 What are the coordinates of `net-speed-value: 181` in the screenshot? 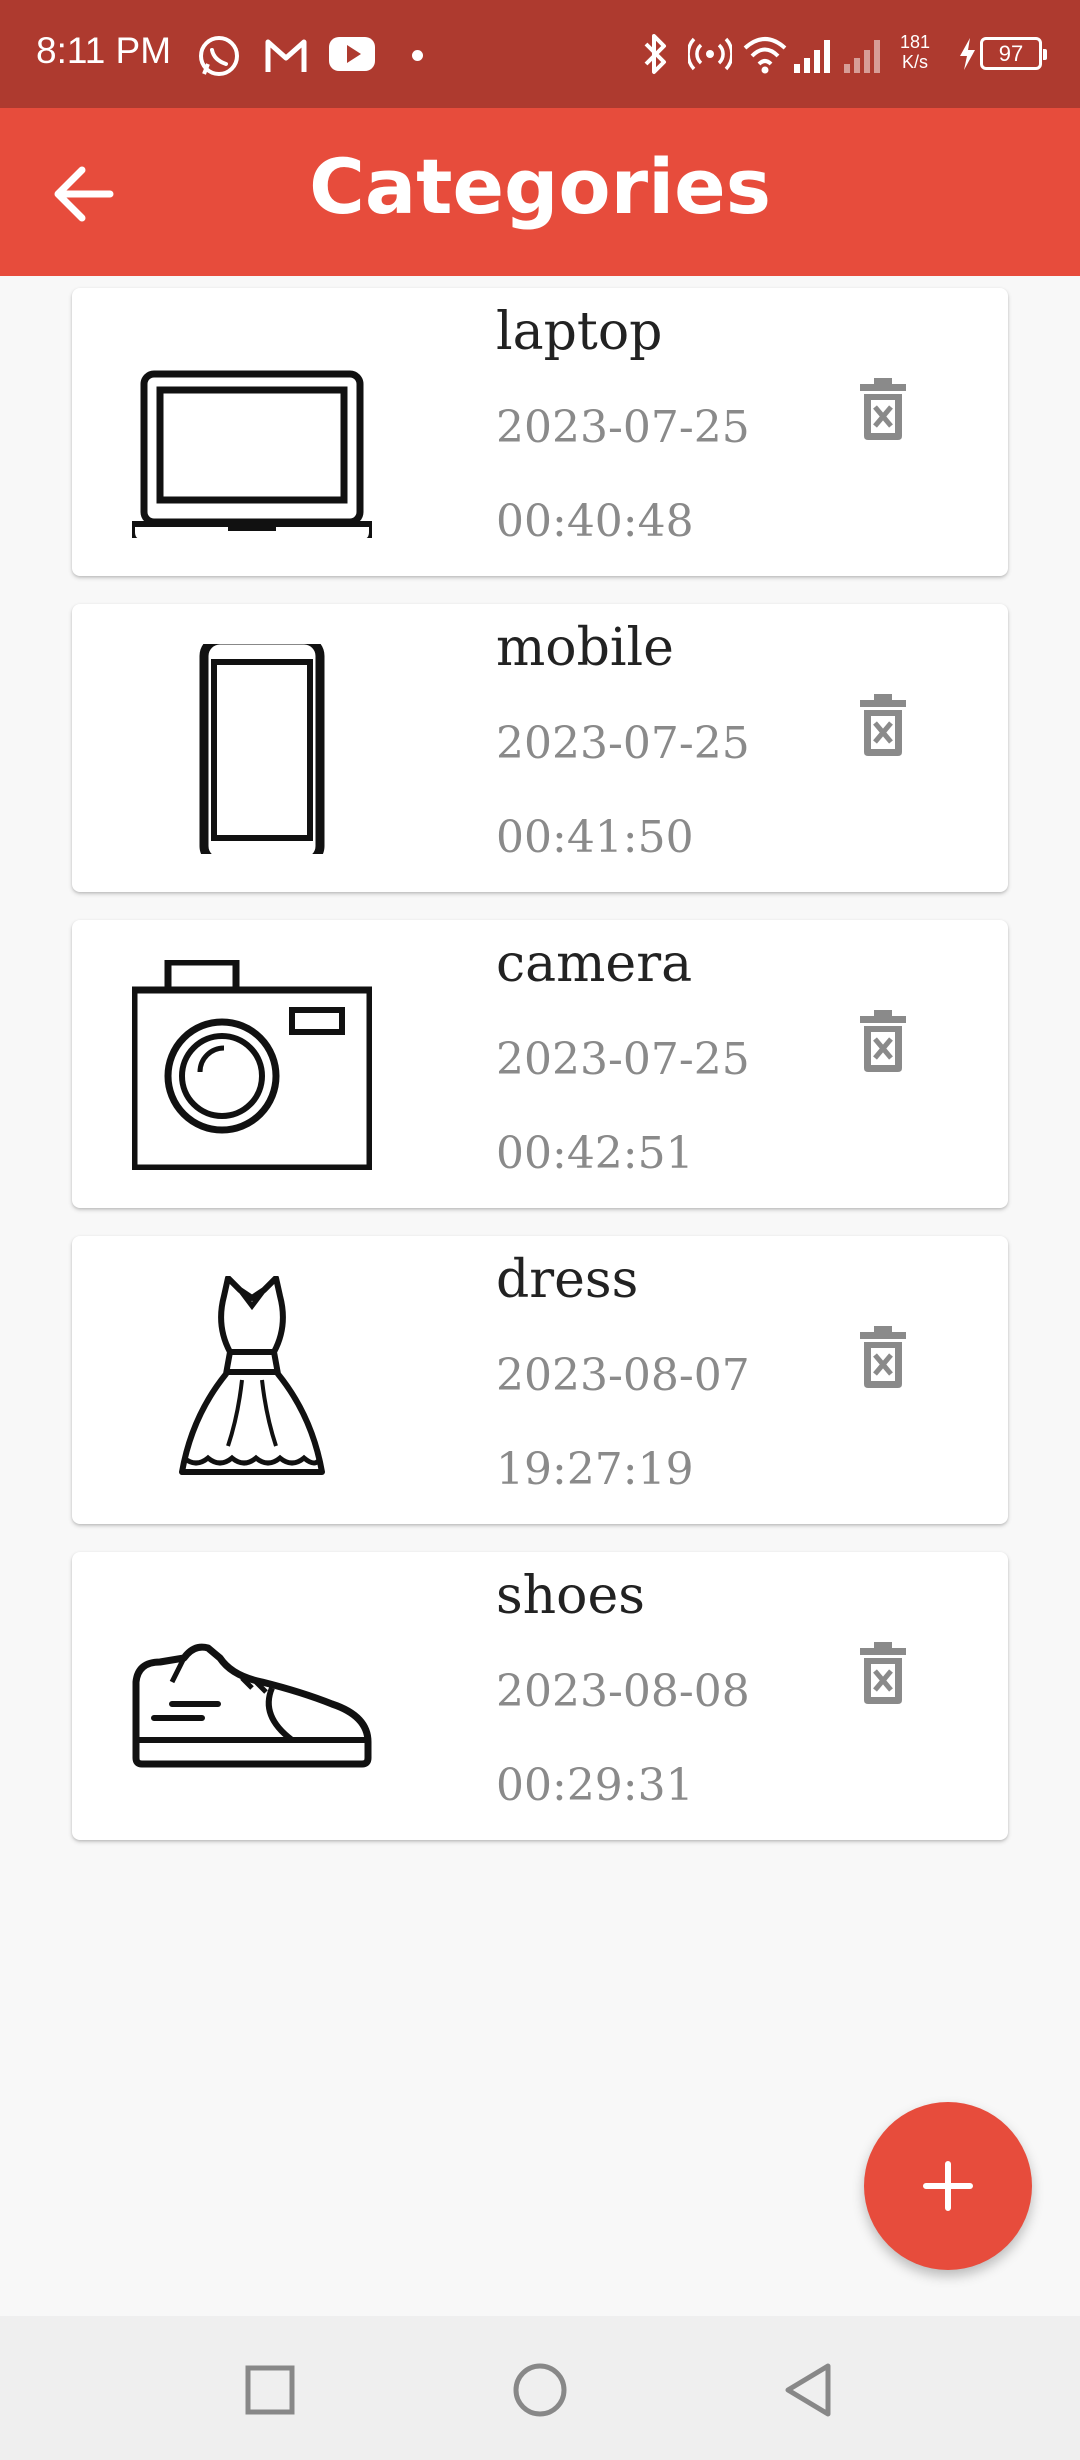 It's located at (915, 42).